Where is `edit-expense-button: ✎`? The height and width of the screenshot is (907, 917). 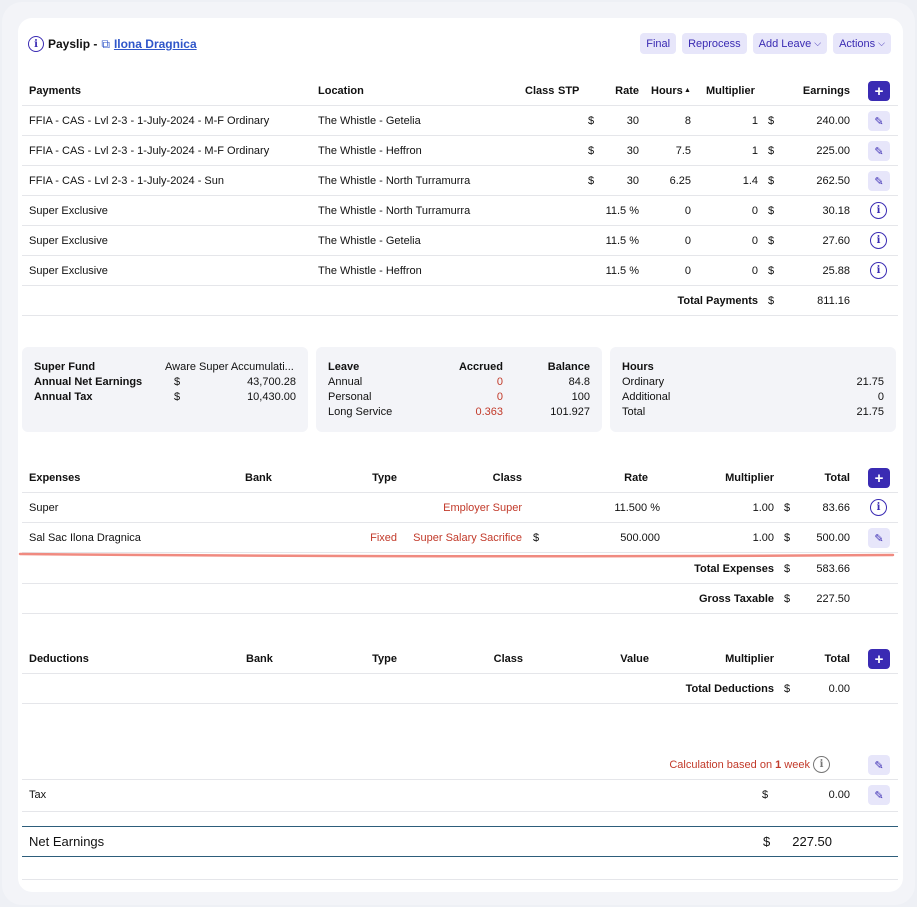 edit-expense-button: ✎ is located at coordinates (879, 538).